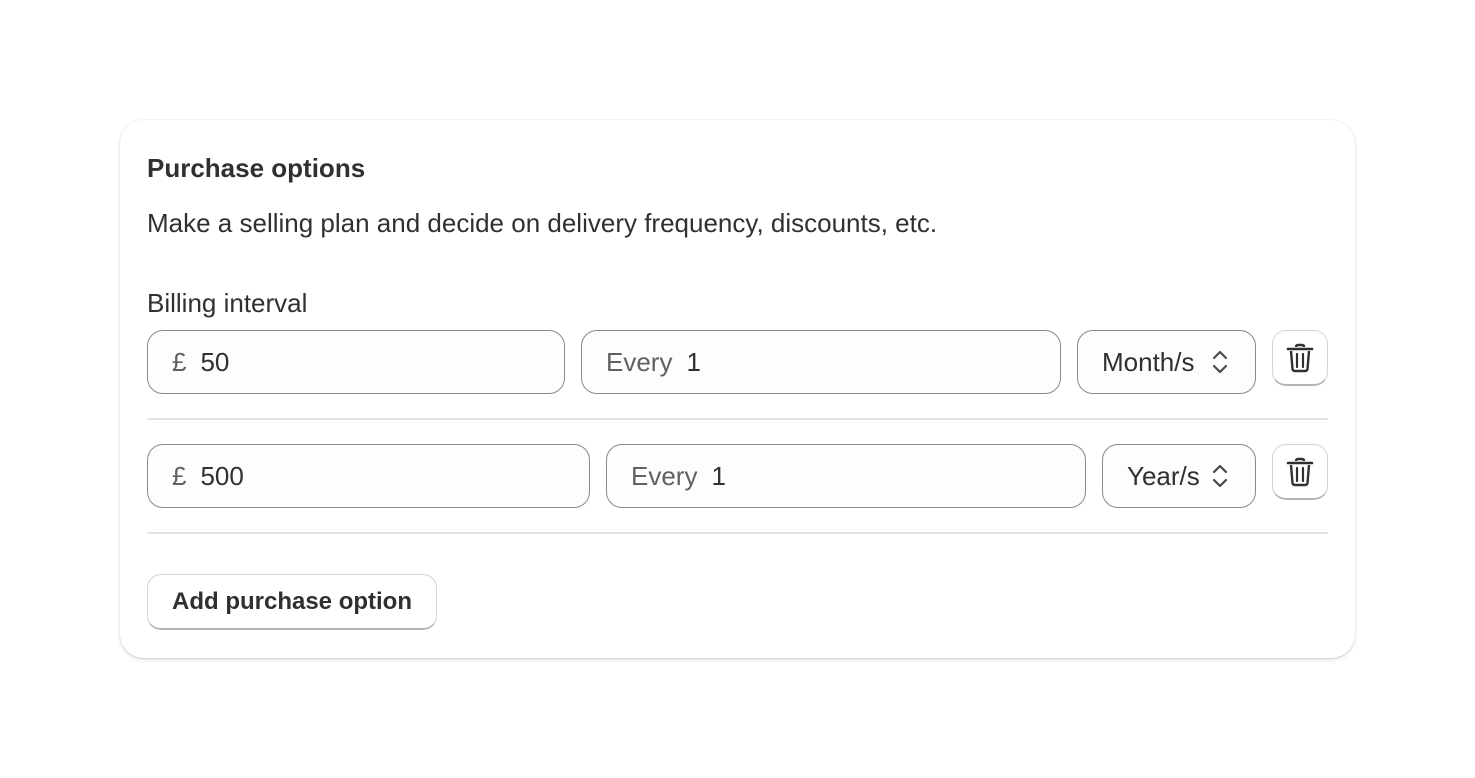  I want to click on add-purchase-option-button: Add purchase option, so click(292, 602).